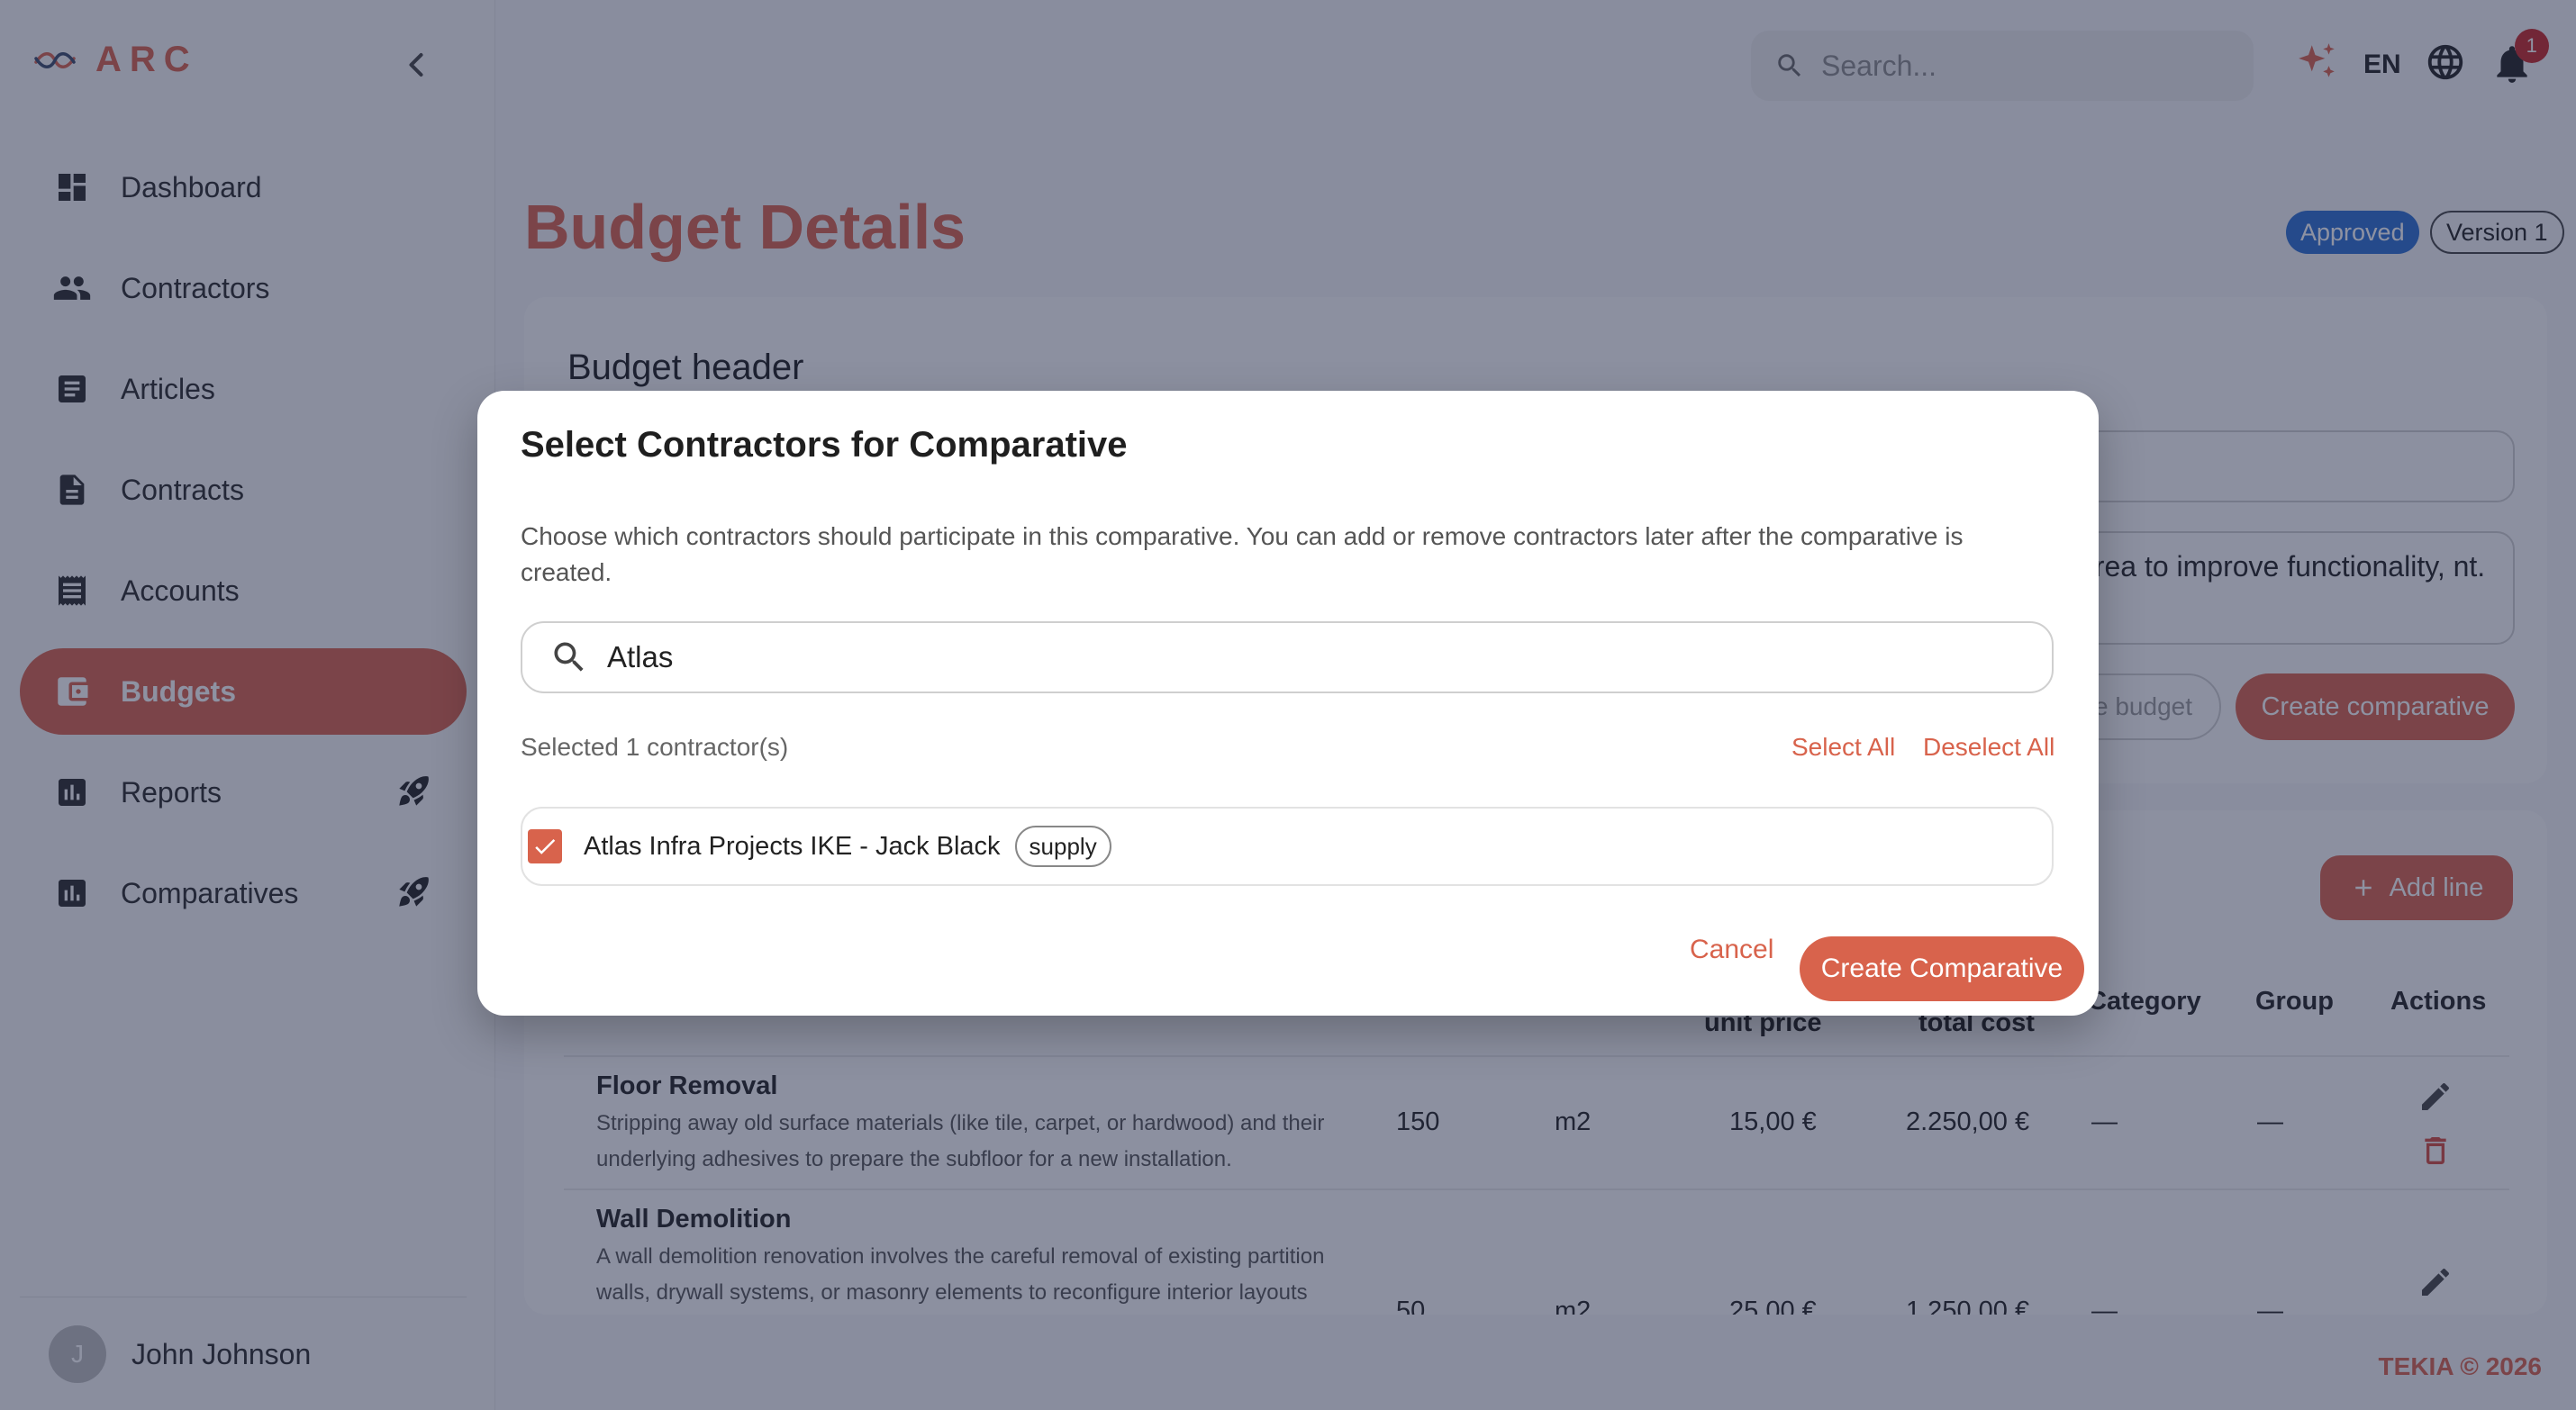 This screenshot has height=1410, width=2576. What do you see at coordinates (655, 747) in the screenshot?
I see `selected-count: Selected 1 contractor(s)` at bounding box center [655, 747].